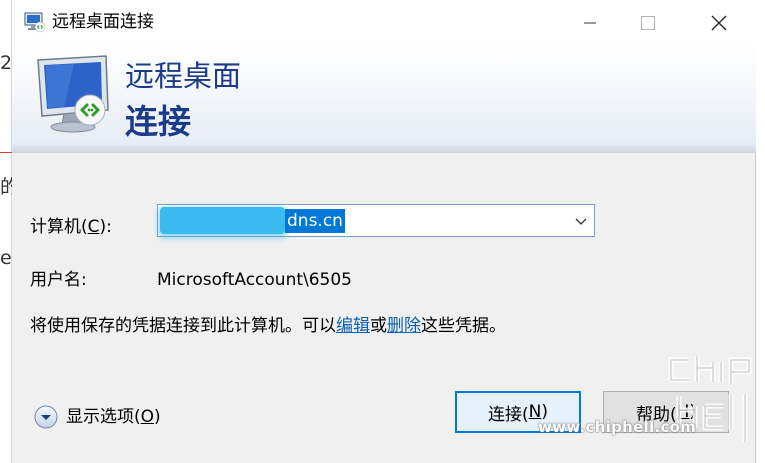  I want to click on edit-credentials-link: 编辑, so click(353, 326).